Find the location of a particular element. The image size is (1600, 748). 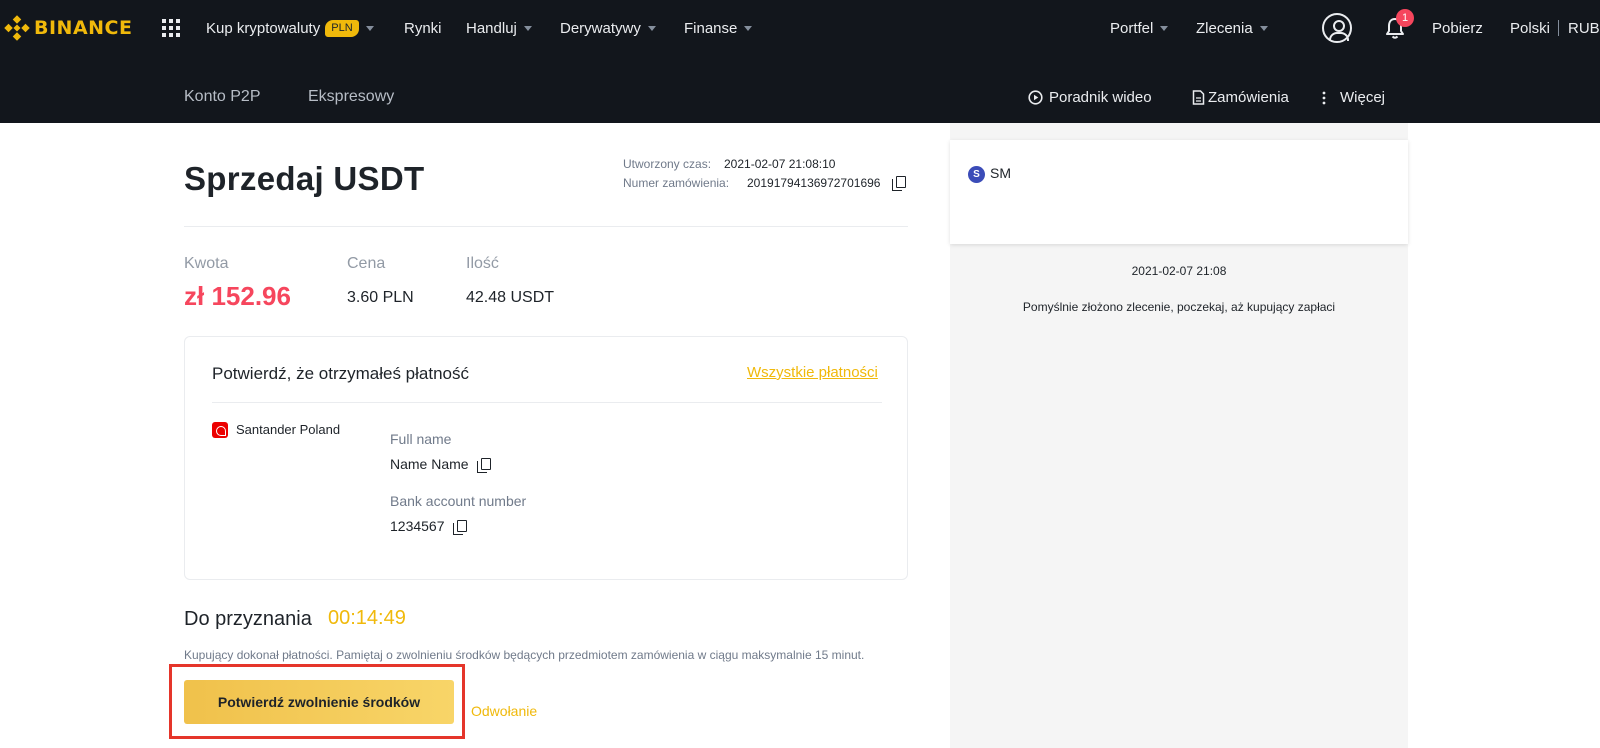

chat-timestamp: 2021-02-07 21:08 is located at coordinates (1179, 271).